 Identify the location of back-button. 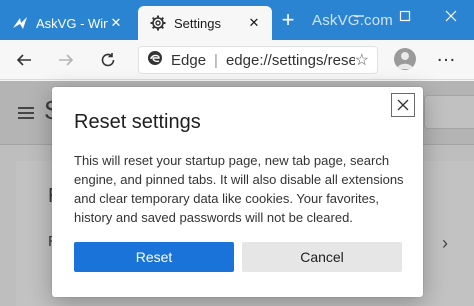
(24, 60).